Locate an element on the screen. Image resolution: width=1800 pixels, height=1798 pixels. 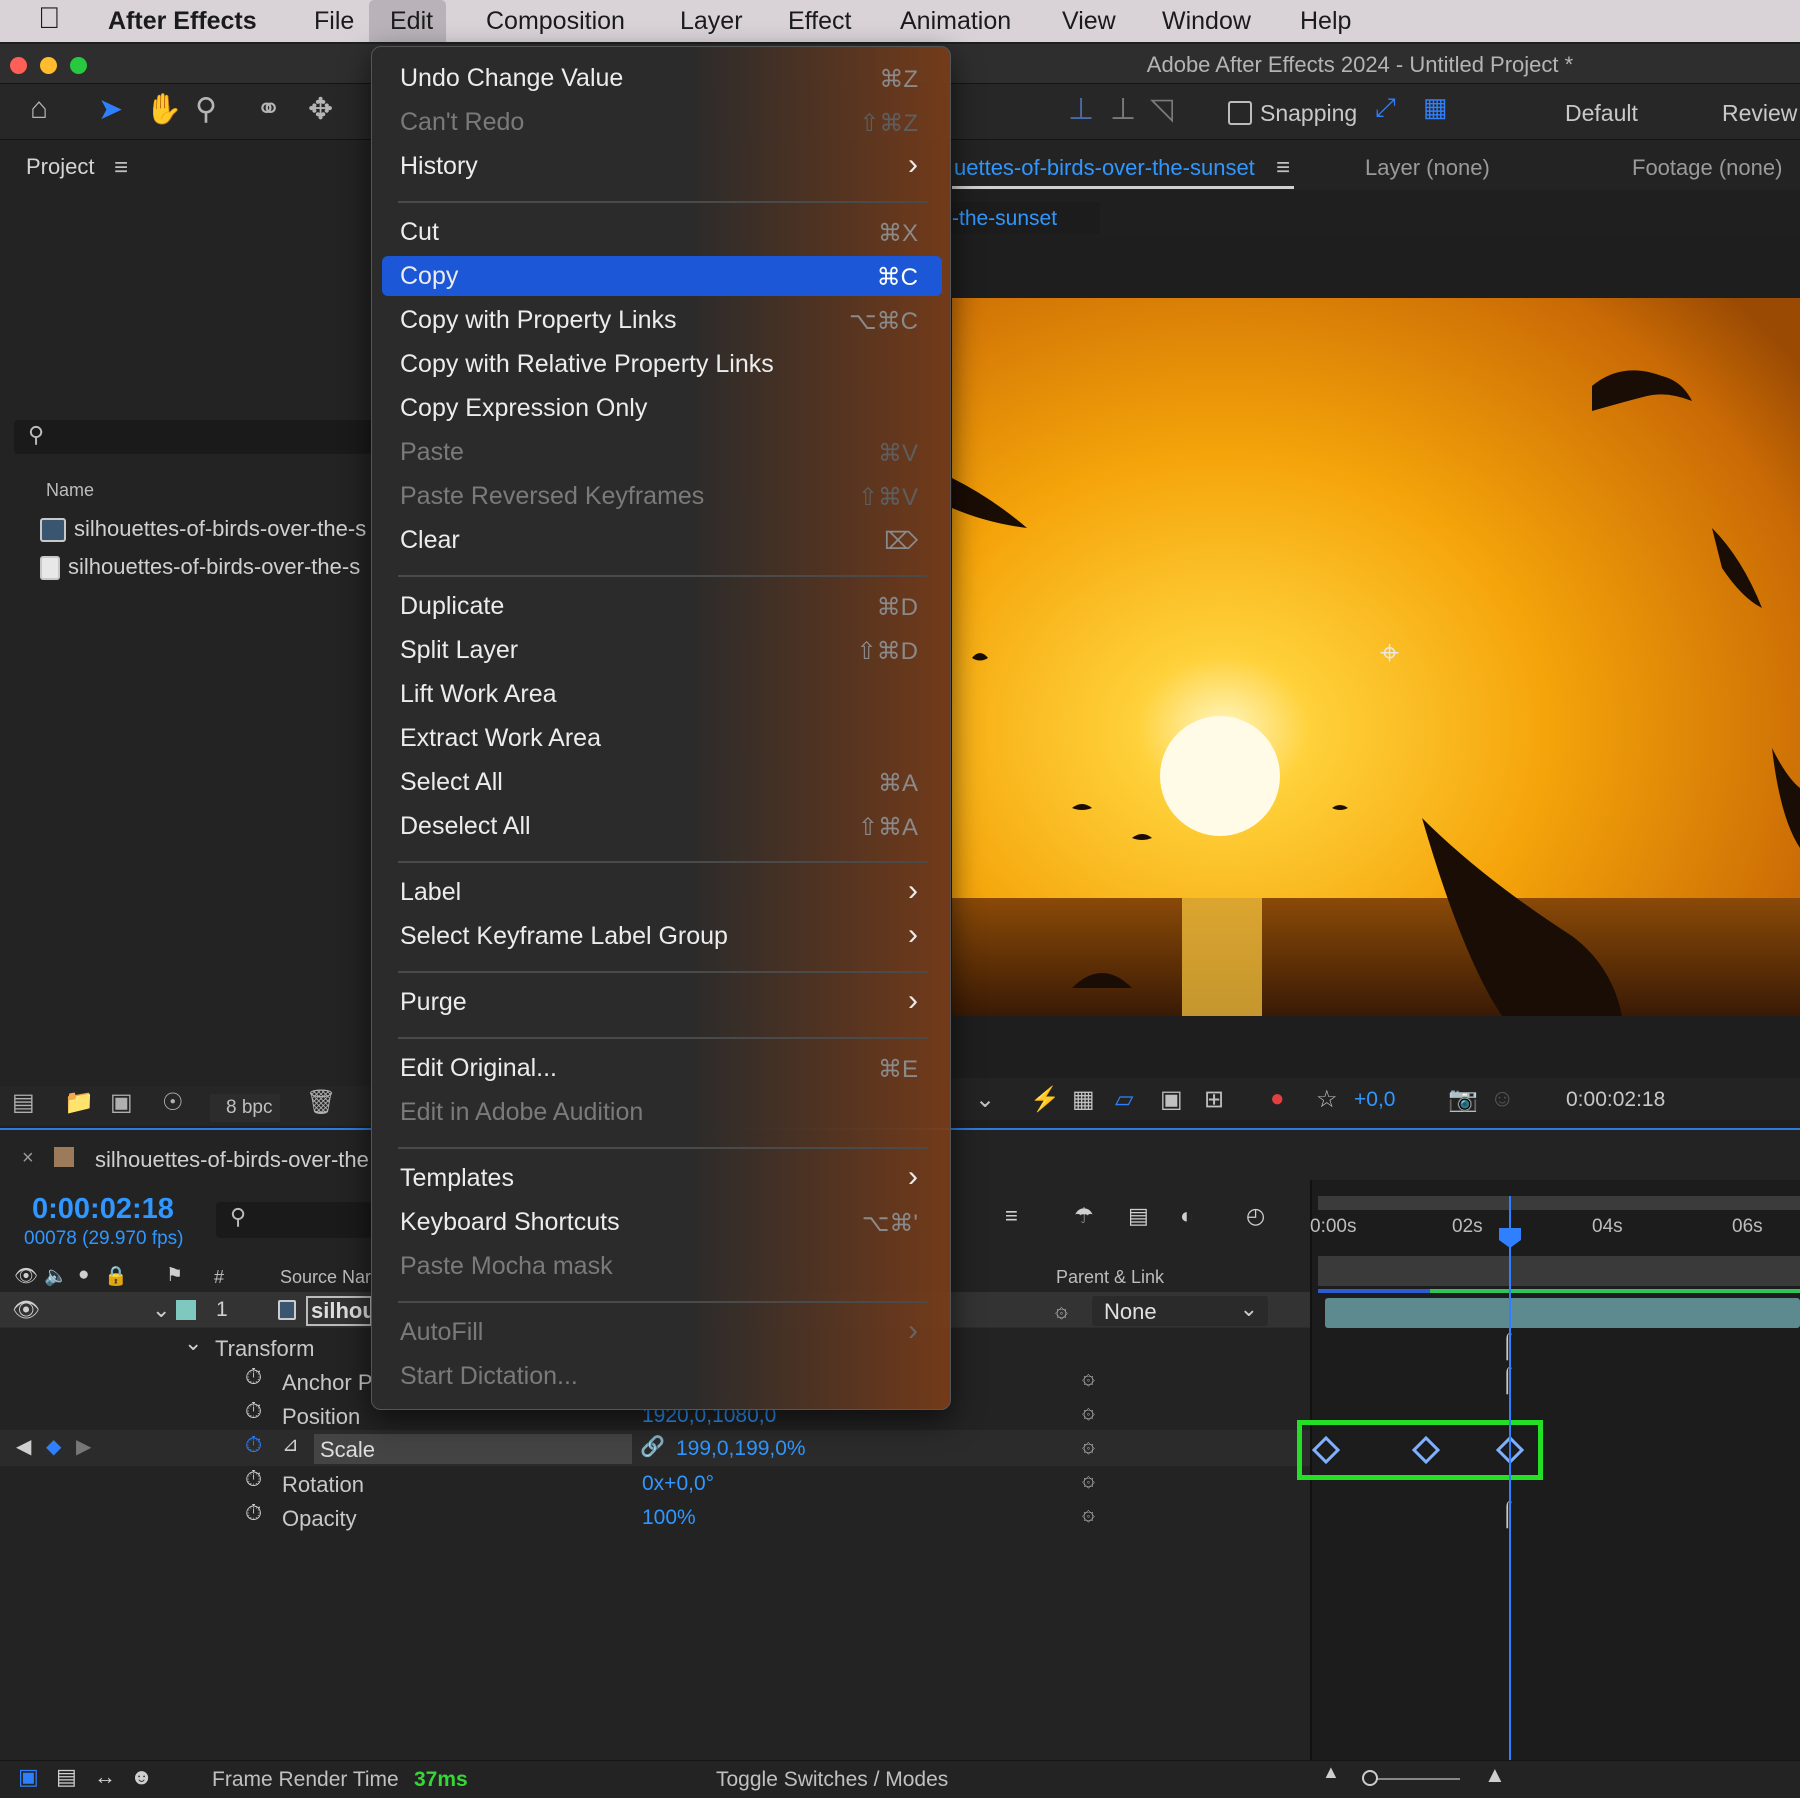
selection-tool-icon: ➤ is located at coordinates (110, 109).